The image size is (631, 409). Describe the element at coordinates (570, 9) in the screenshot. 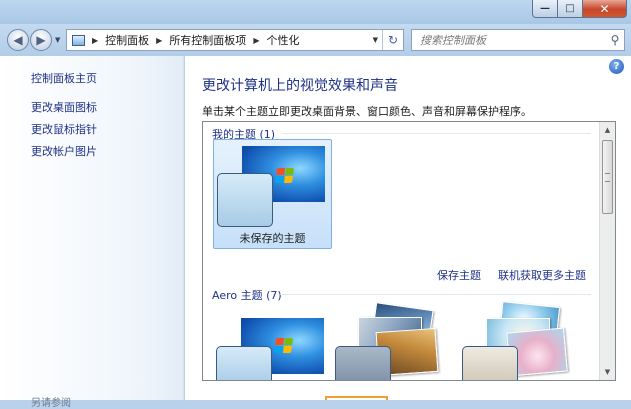

I see `maximize-button: □` at that location.